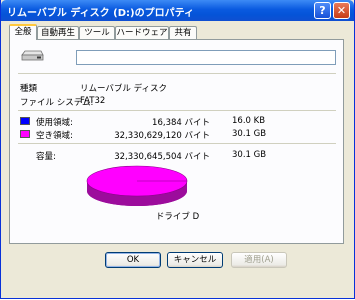 Image resolution: width=355 pixels, height=300 pixels. What do you see at coordinates (23, 32) in the screenshot?
I see `tab-general: 全般` at bounding box center [23, 32].